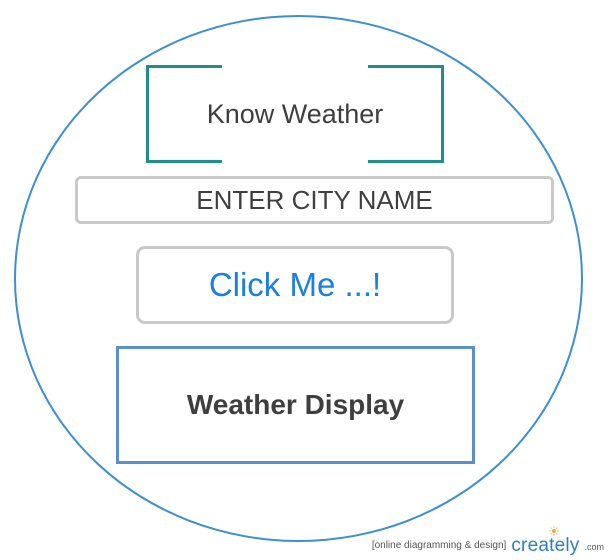 This screenshot has height=560, width=610. I want to click on creately-logo: creately, so click(545, 541).